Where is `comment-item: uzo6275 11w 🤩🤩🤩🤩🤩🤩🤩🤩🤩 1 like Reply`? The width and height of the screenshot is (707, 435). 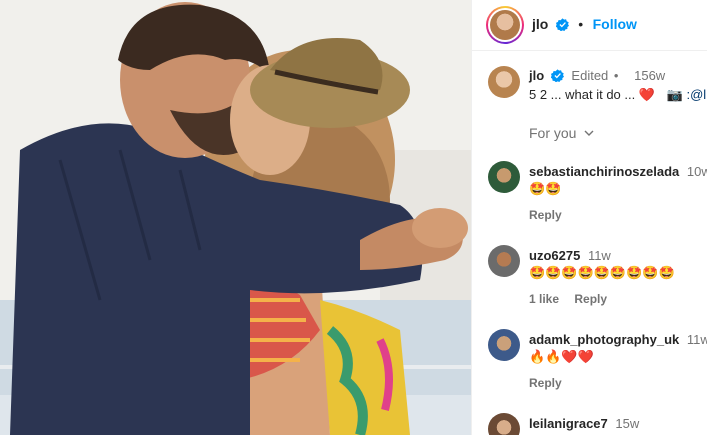
comment-item: uzo6275 11w 🤩🤩🤩🤩🤩🤩🤩🤩🤩 1 like Reply is located at coordinates (589, 279).